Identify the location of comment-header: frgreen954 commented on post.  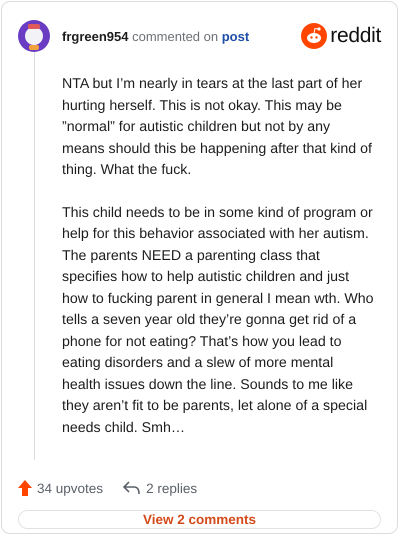
(156, 36).